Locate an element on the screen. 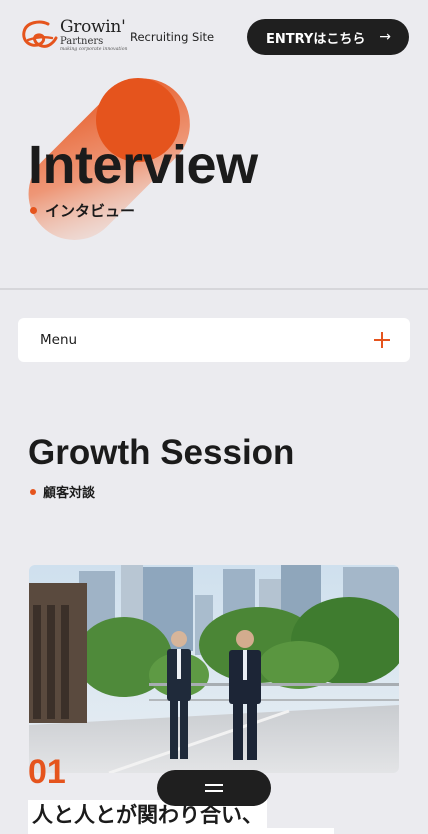 The height and width of the screenshot is (834, 428). menu-accordion: Menu is located at coordinates (214, 340).